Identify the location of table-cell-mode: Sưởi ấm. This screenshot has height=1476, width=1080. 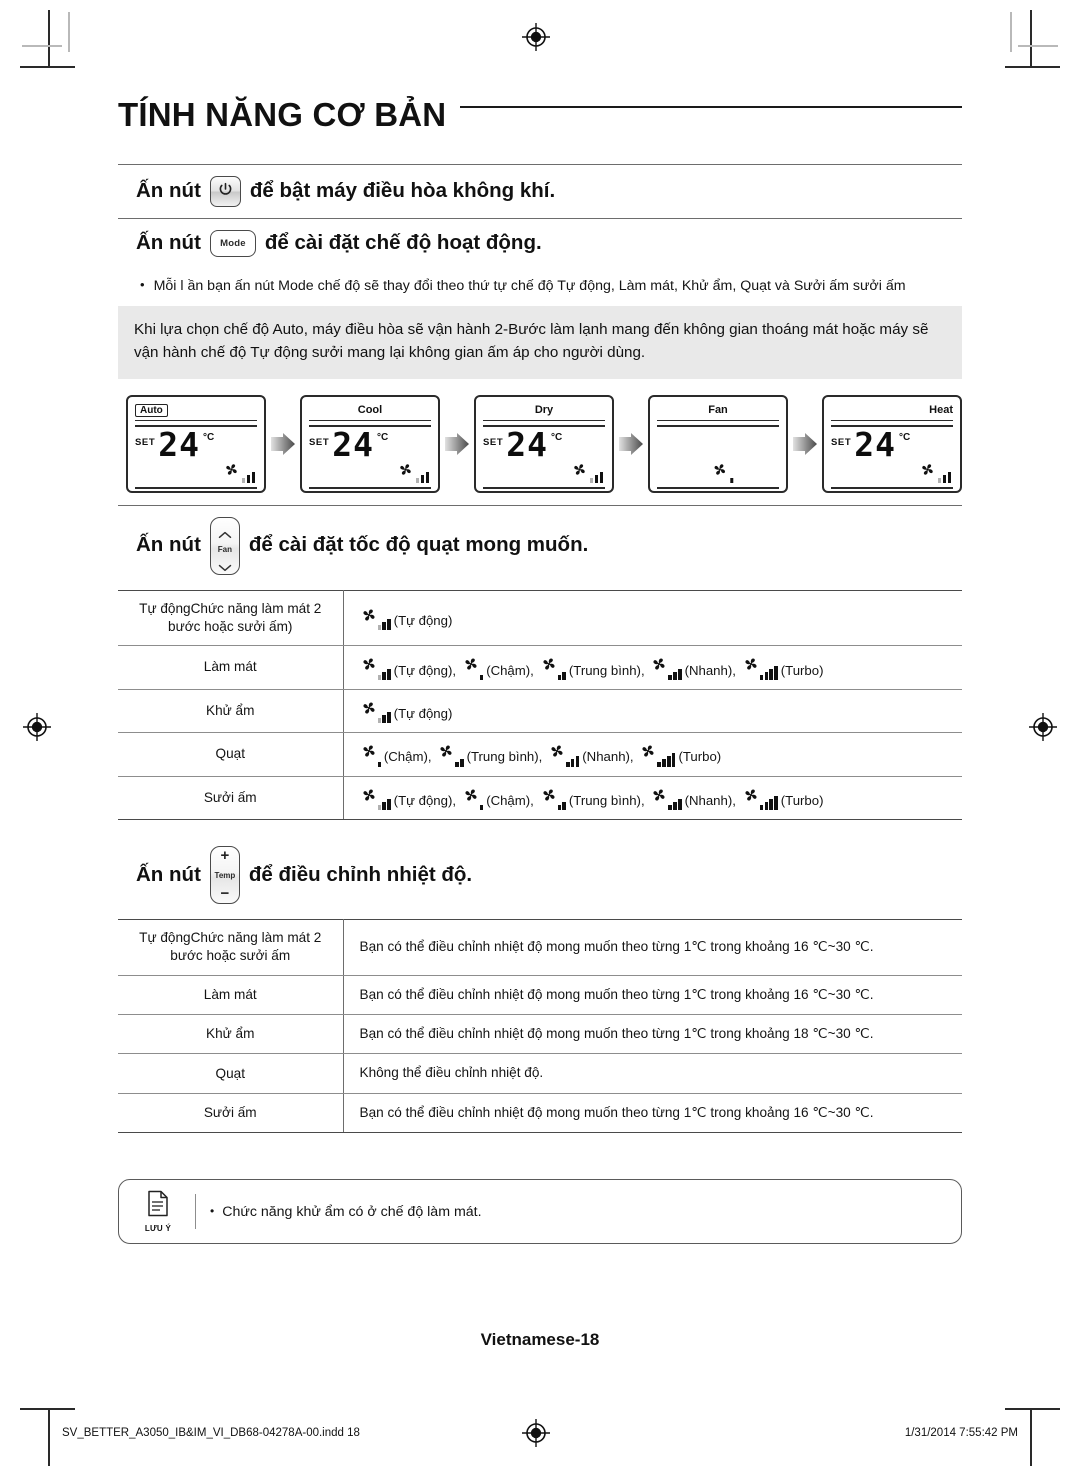
(231, 1113).